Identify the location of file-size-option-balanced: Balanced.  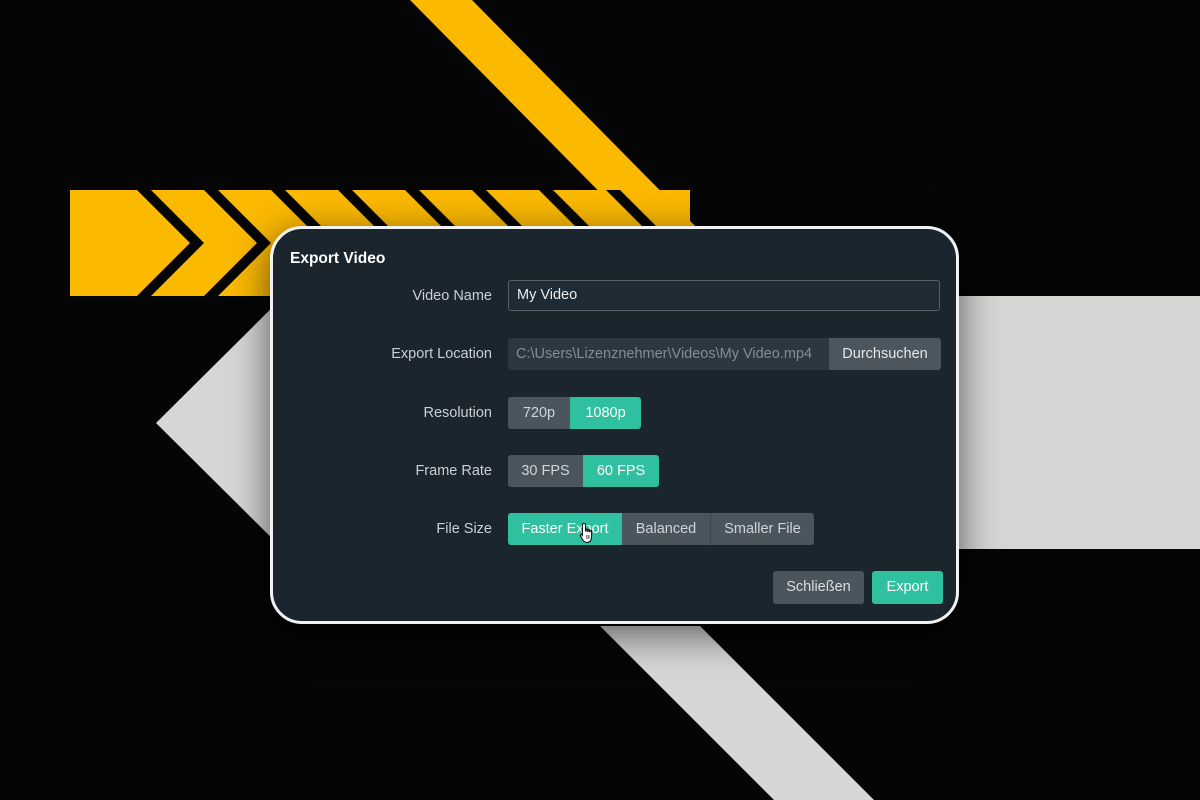
(666, 529).